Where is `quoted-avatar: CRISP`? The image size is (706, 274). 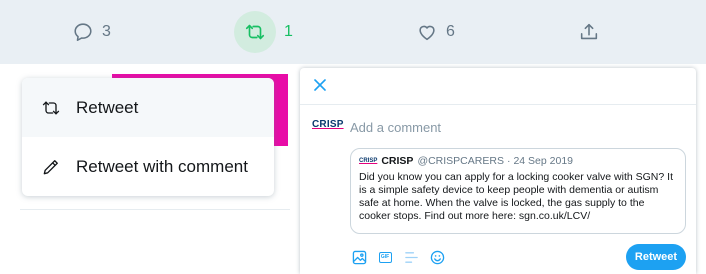
quoted-avatar: CRISP is located at coordinates (368, 161).